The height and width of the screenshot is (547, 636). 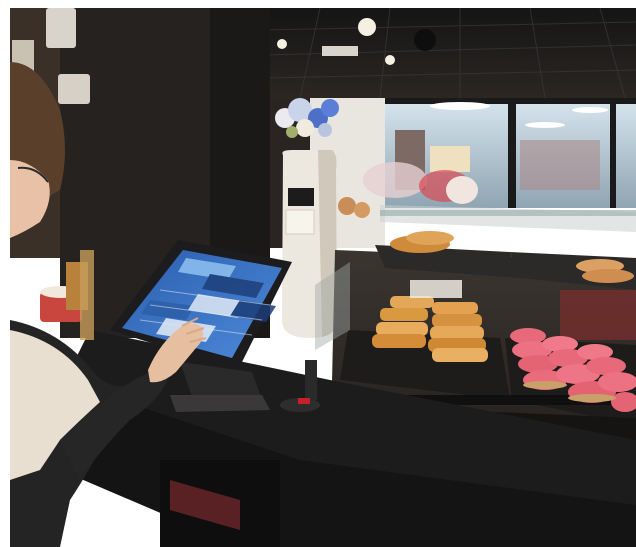 What do you see at coordinates (436, 289) in the screenshot?
I see `price-tag` at bounding box center [436, 289].